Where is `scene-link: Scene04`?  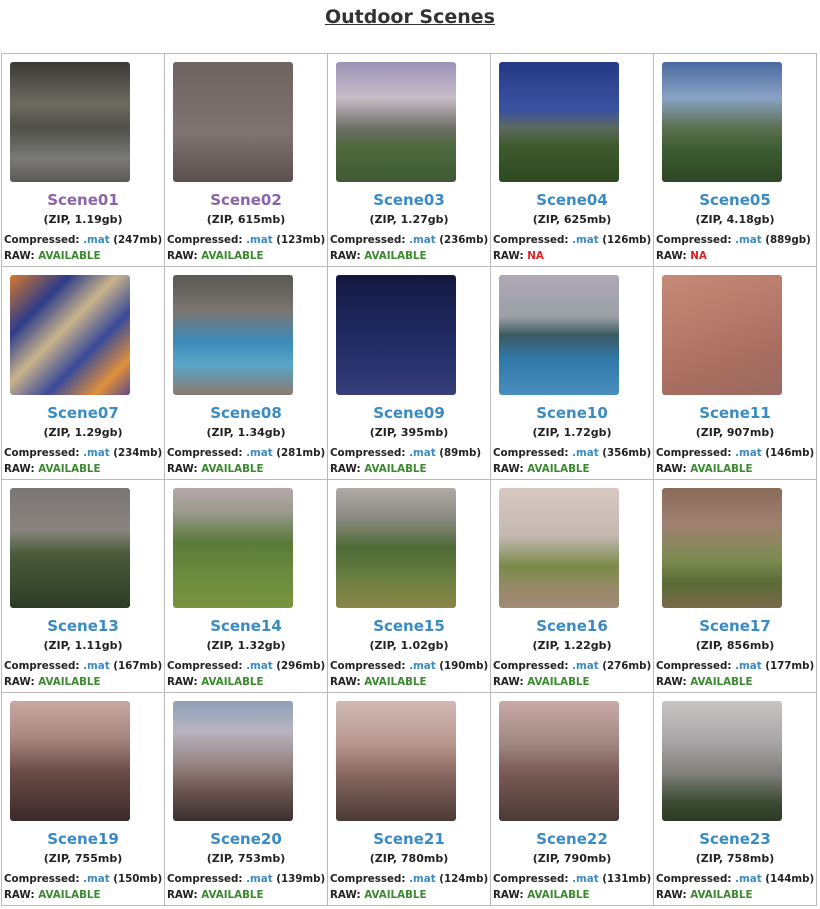 scene-link: Scene04 is located at coordinates (572, 200).